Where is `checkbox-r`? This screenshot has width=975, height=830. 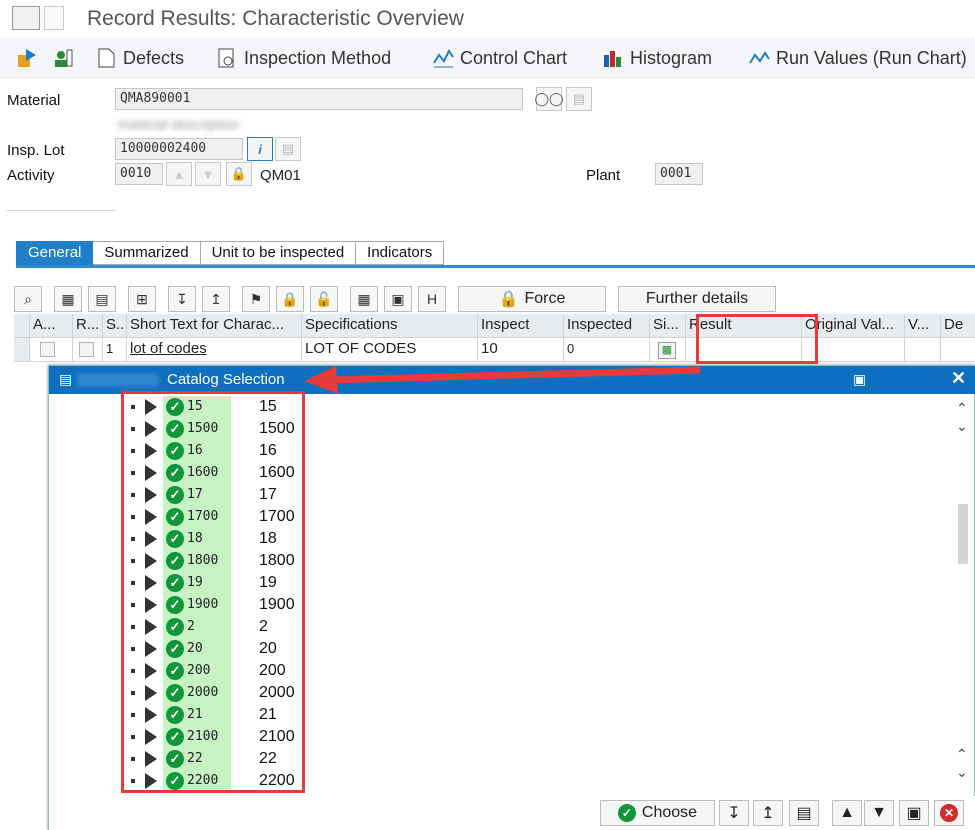 checkbox-r is located at coordinates (86, 349).